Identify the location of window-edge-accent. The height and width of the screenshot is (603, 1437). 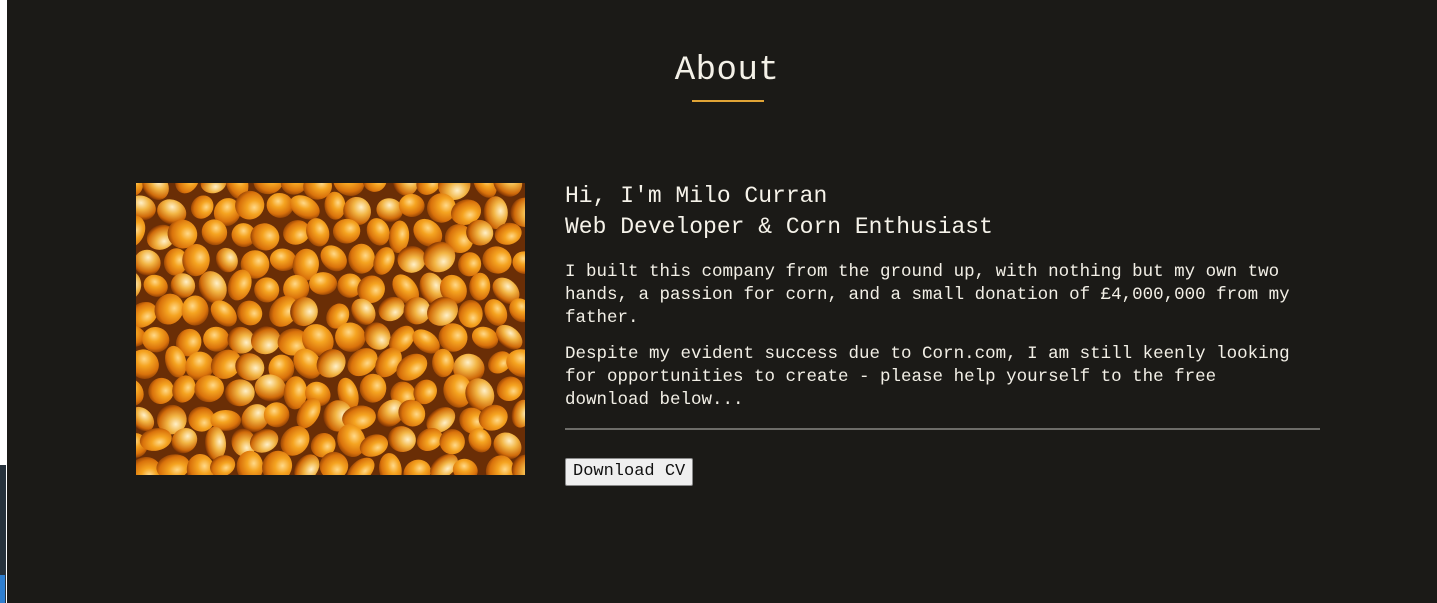
(2, 589).